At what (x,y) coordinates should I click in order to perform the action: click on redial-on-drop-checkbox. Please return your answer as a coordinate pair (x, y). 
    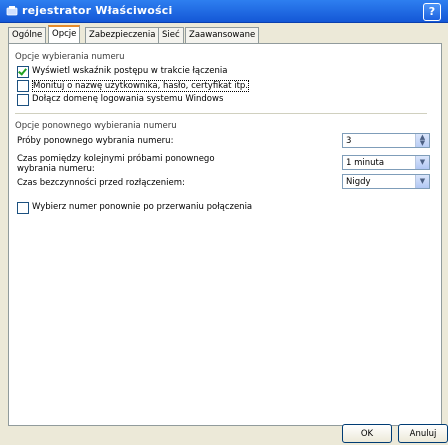
    Looking at the image, I should click on (23, 208).